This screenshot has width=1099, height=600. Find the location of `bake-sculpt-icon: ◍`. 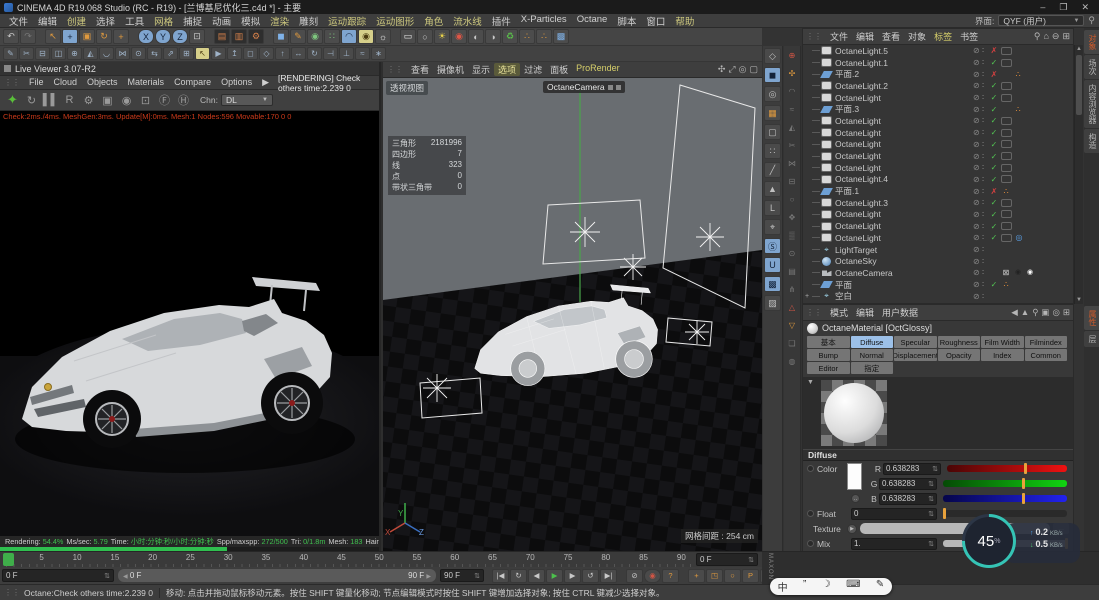

bake-sculpt-icon: ◍ is located at coordinates (792, 361).